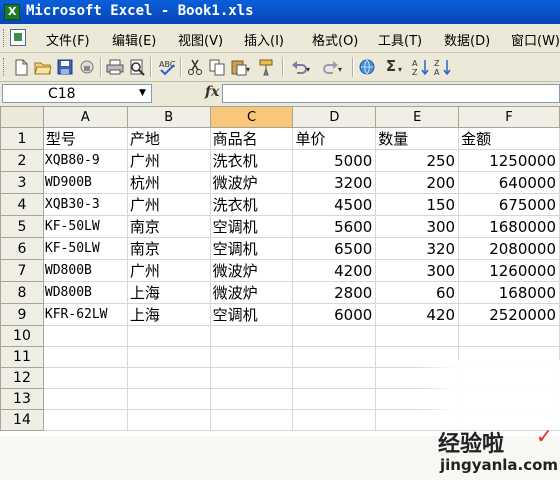 The width and height of the screenshot is (560, 480). What do you see at coordinates (334, 292) in the screenshot?
I see `data-cell: 2800` at bounding box center [334, 292].